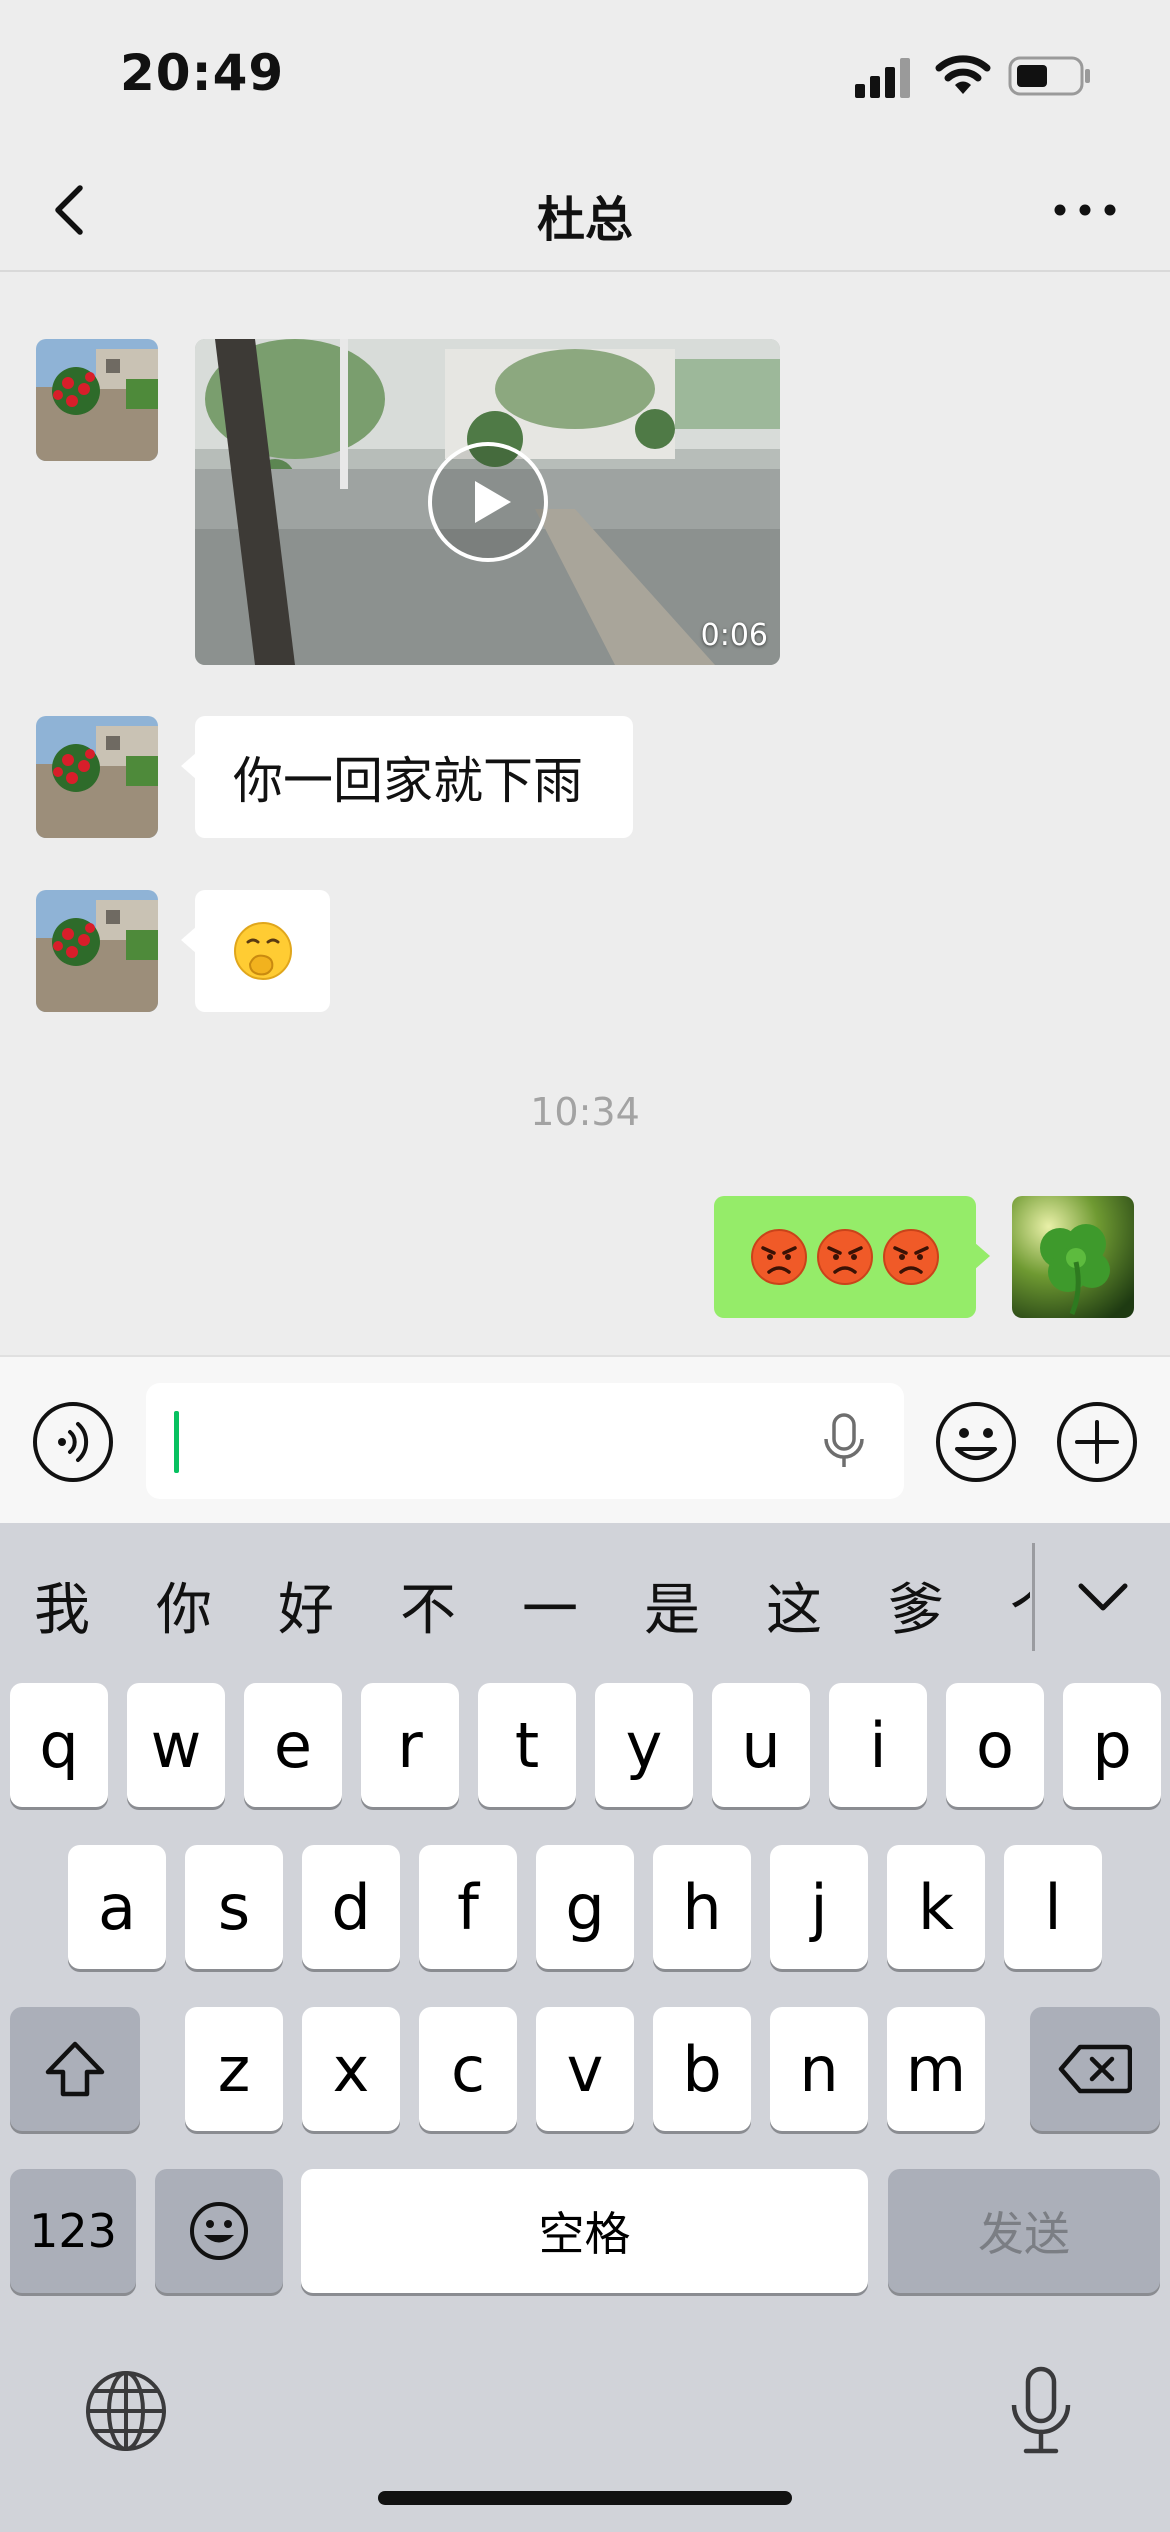 The height and width of the screenshot is (2532, 1170). What do you see at coordinates (1112, 1745) in the screenshot?
I see `key-p: p` at bounding box center [1112, 1745].